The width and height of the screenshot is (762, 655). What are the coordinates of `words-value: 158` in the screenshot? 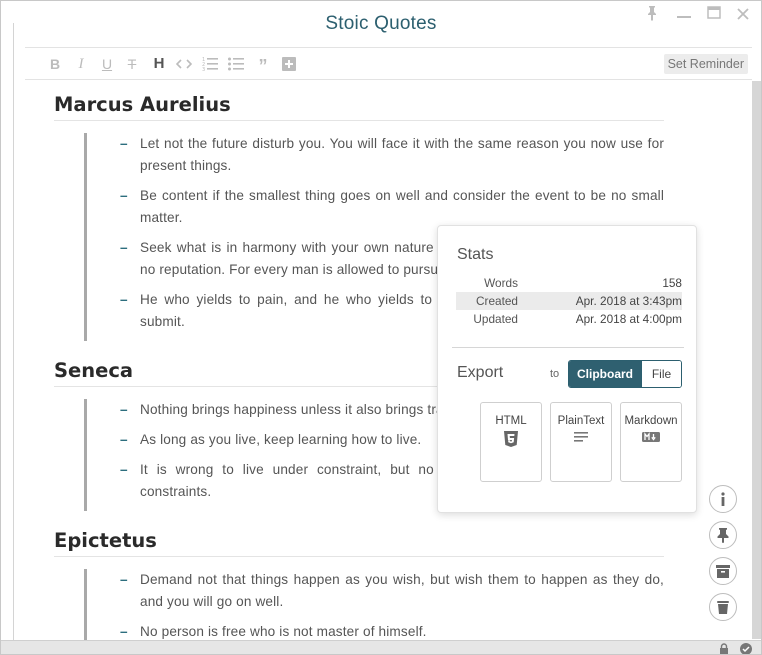 It's located at (672, 283).